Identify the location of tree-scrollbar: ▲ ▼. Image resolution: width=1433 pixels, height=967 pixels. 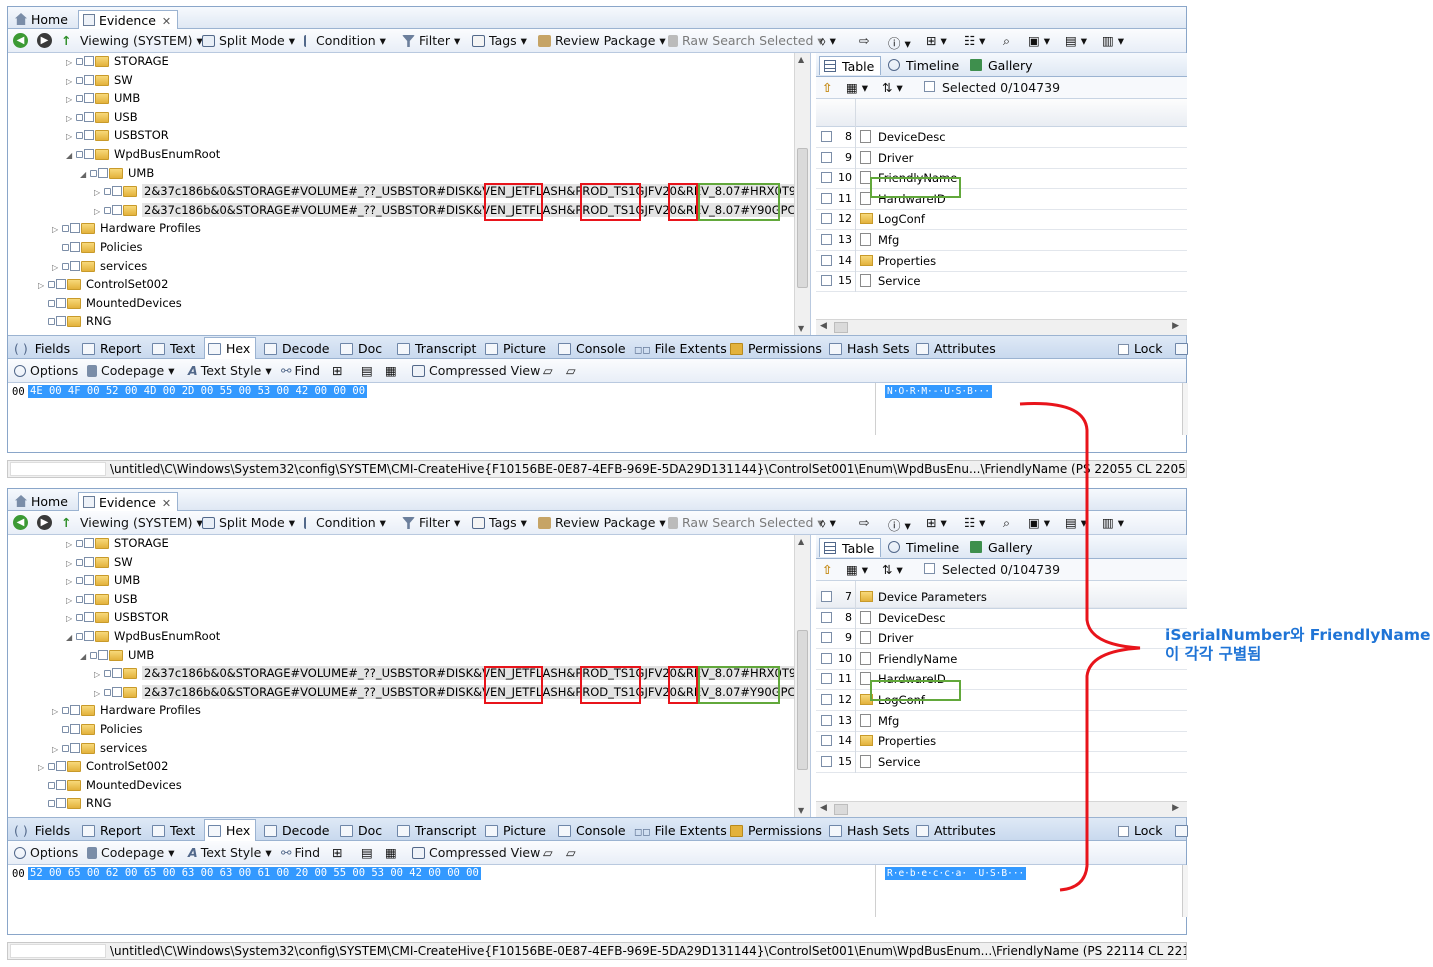
(802, 194).